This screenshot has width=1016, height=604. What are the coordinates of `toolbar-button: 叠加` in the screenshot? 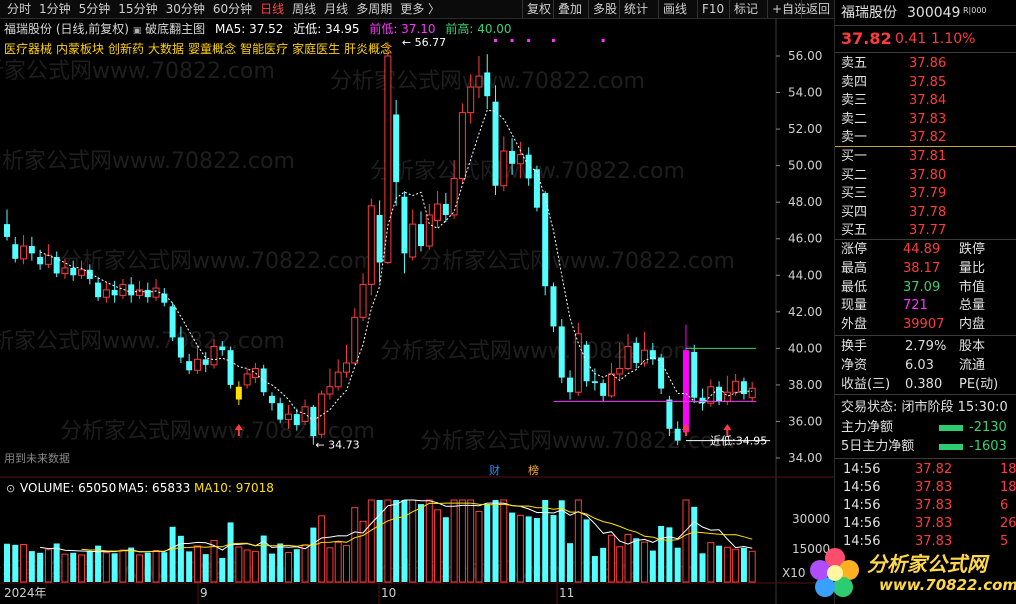 It's located at (569, 9).